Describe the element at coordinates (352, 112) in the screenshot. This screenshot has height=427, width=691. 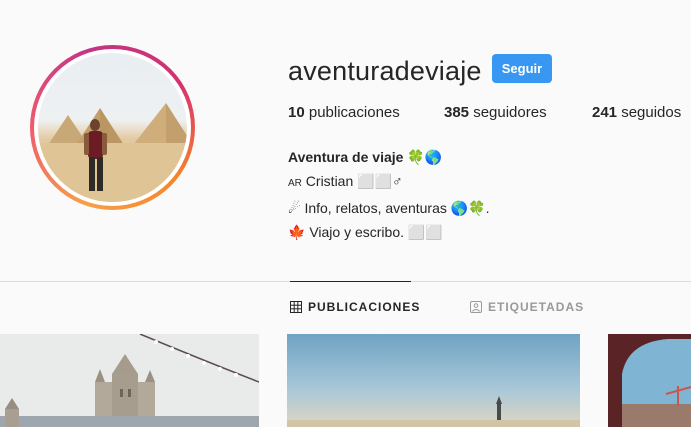
I see `posts-count-label: publicaciones` at that location.